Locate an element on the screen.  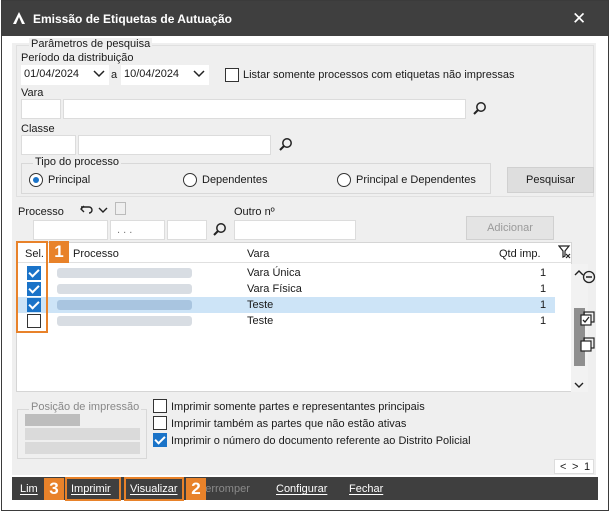
pager-page: 1 is located at coordinates (587, 467).